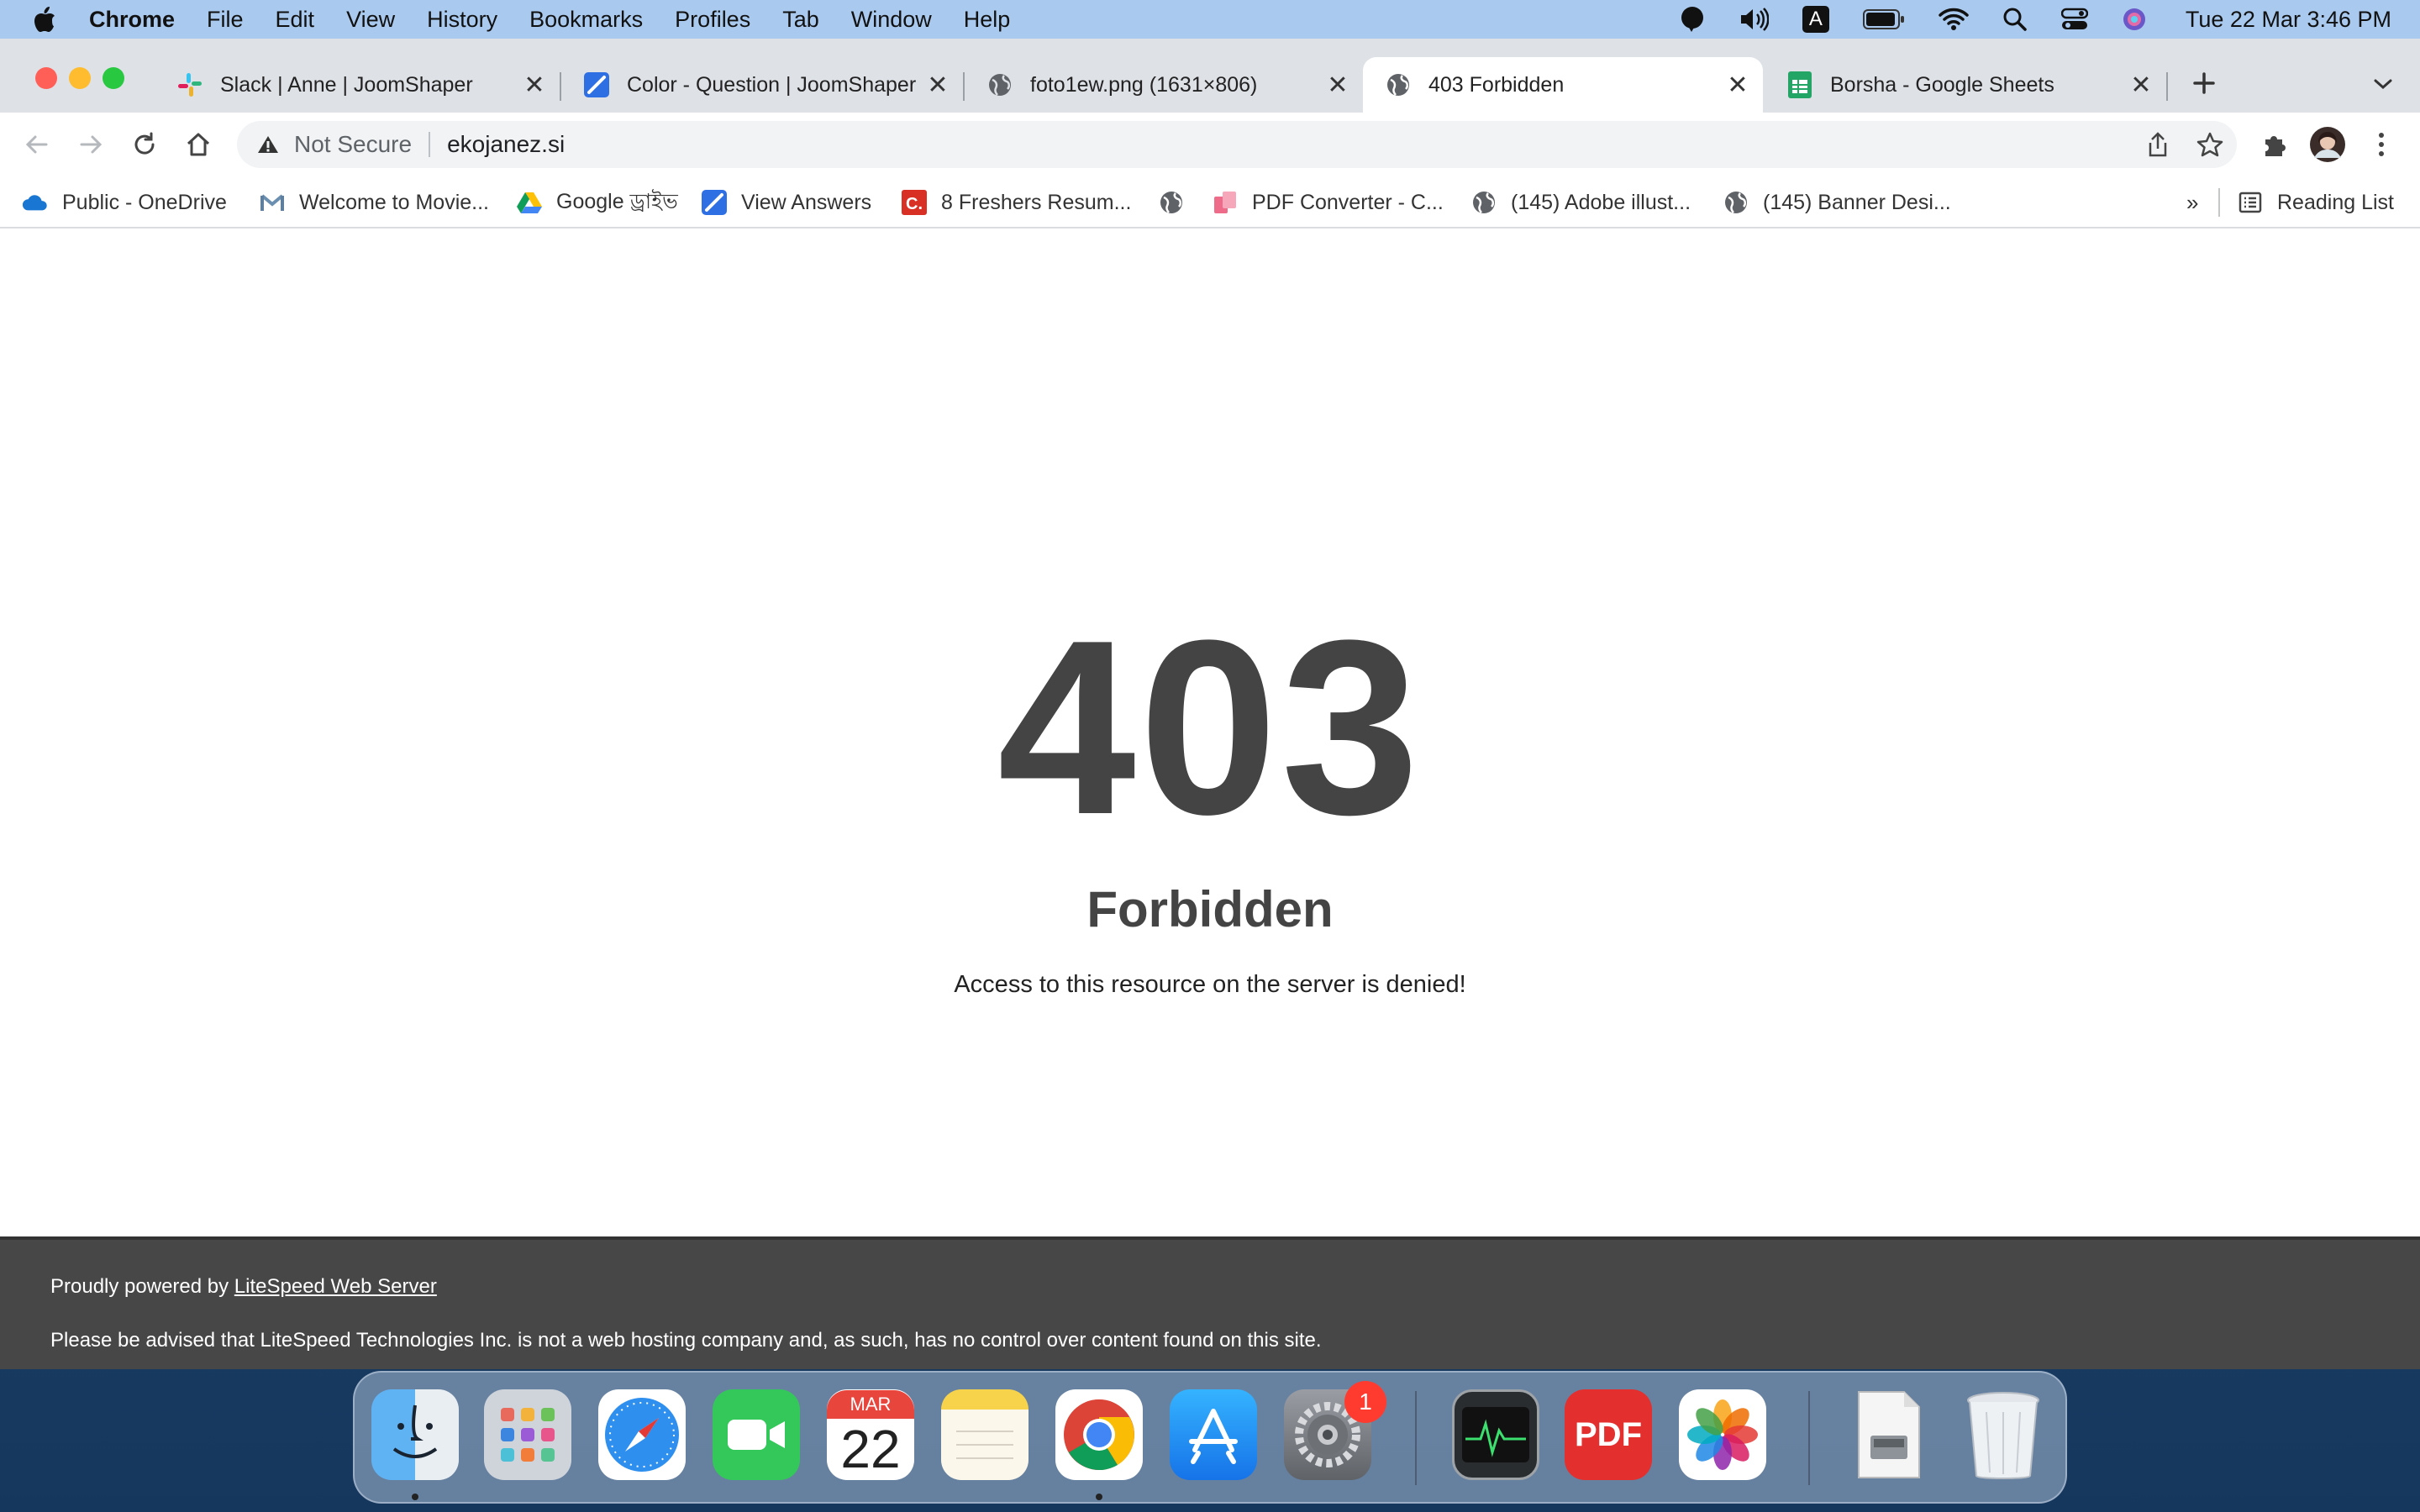  What do you see at coordinates (2074, 19) in the screenshot?
I see `control-center-icon` at bounding box center [2074, 19].